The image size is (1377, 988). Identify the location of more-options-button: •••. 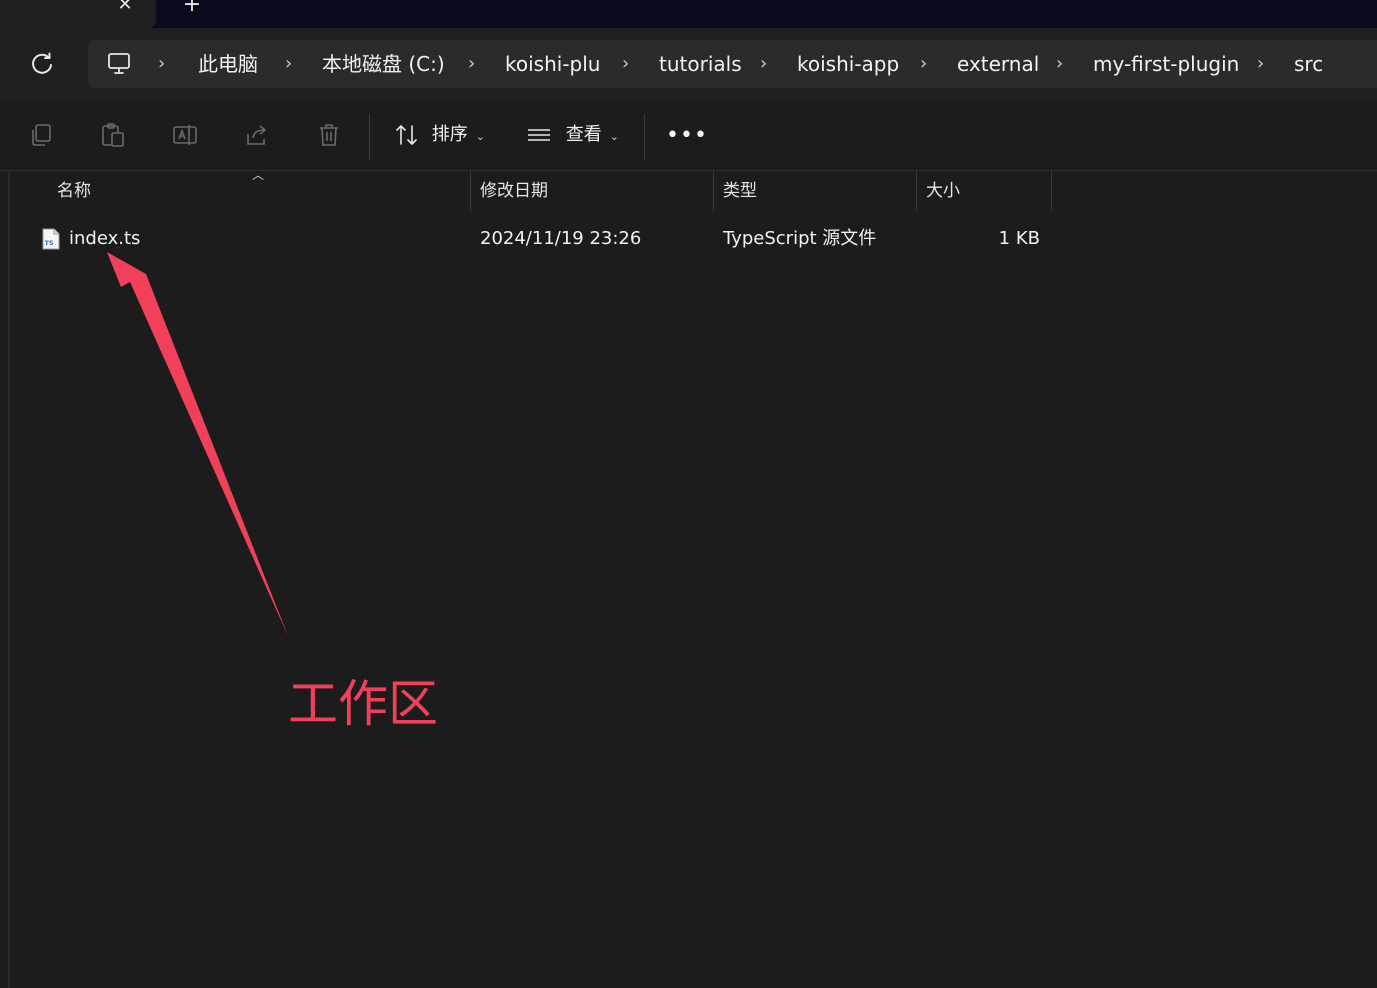
(686, 136).